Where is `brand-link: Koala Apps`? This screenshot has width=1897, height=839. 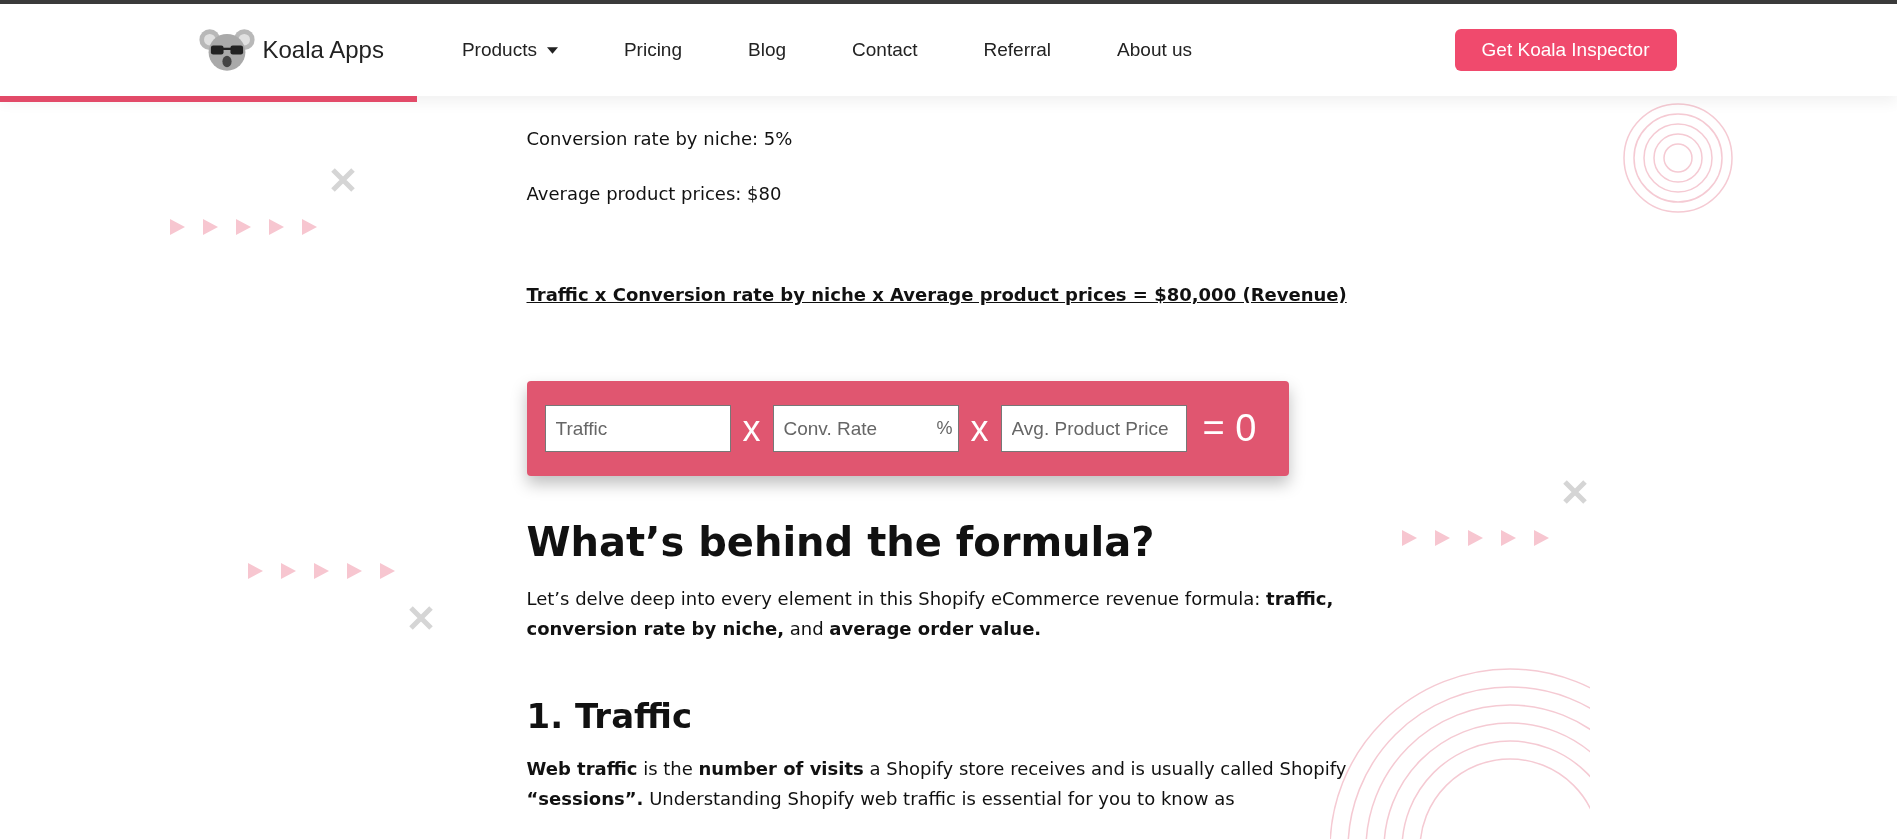 brand-link: Koala Apps is located at coordinates (291, 50).